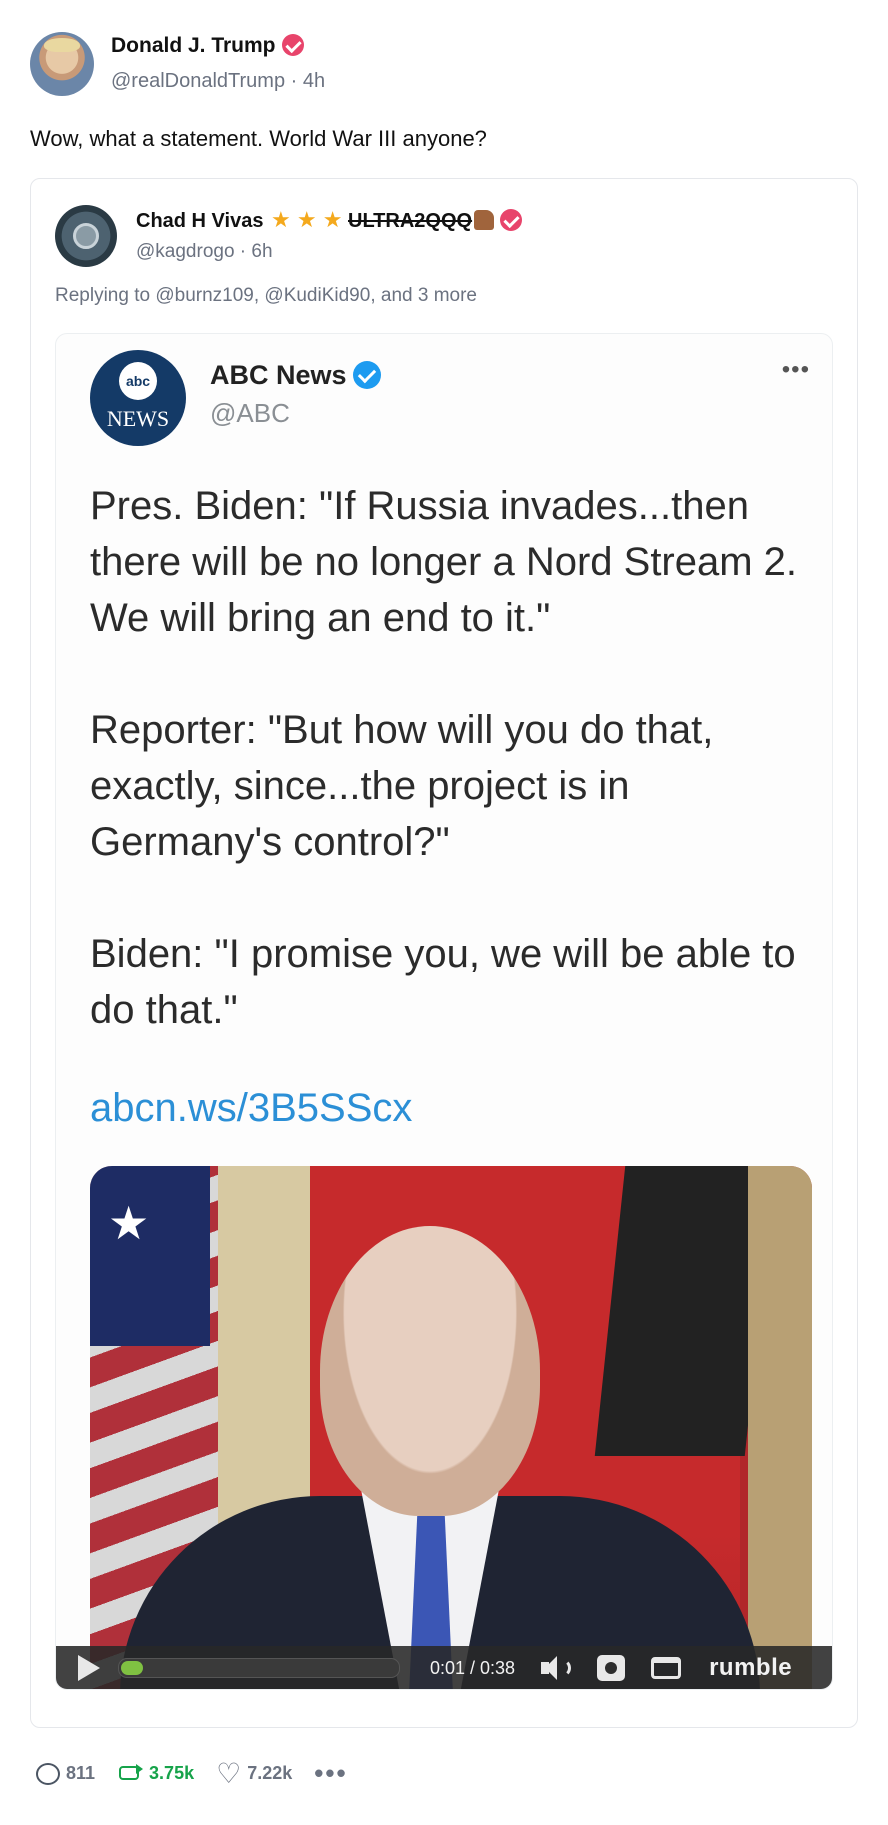 The width and height of the screenshot is (888, 1825). What do you see at coordinates (48, 1773) in the screenshot?
I see `reply-icon` at bounding box center [48, 1773].